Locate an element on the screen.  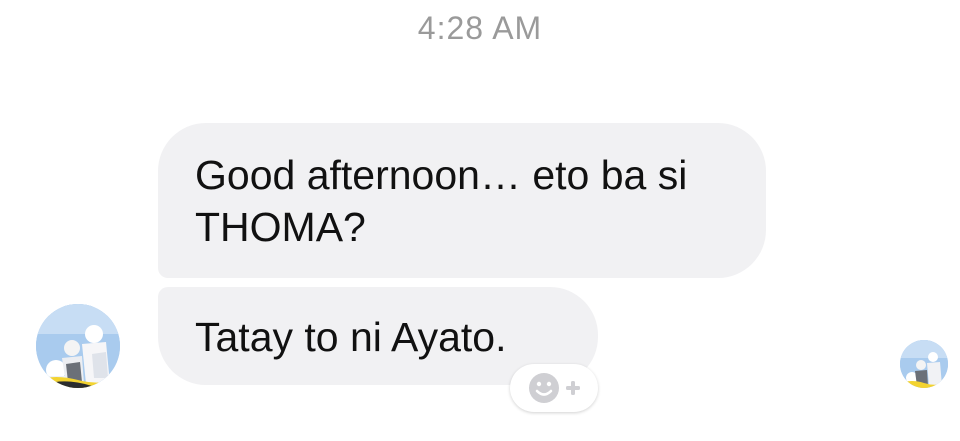
message-text: Tatay to ni Ayato. is located at coordinates (351, 337).